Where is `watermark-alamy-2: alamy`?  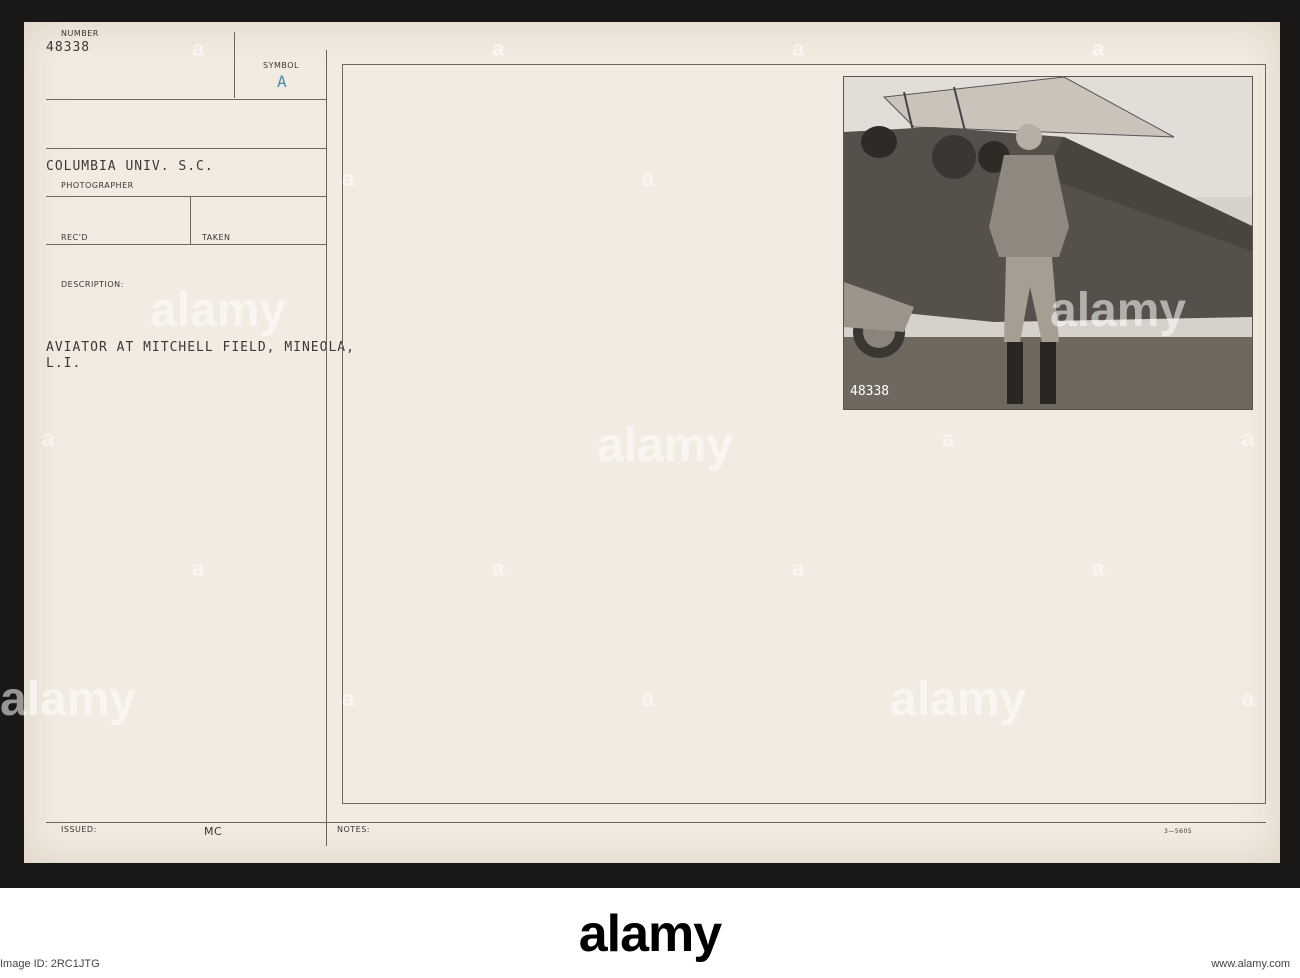
watermark-alamy-2: alamy is located at coordinates (665, 445).